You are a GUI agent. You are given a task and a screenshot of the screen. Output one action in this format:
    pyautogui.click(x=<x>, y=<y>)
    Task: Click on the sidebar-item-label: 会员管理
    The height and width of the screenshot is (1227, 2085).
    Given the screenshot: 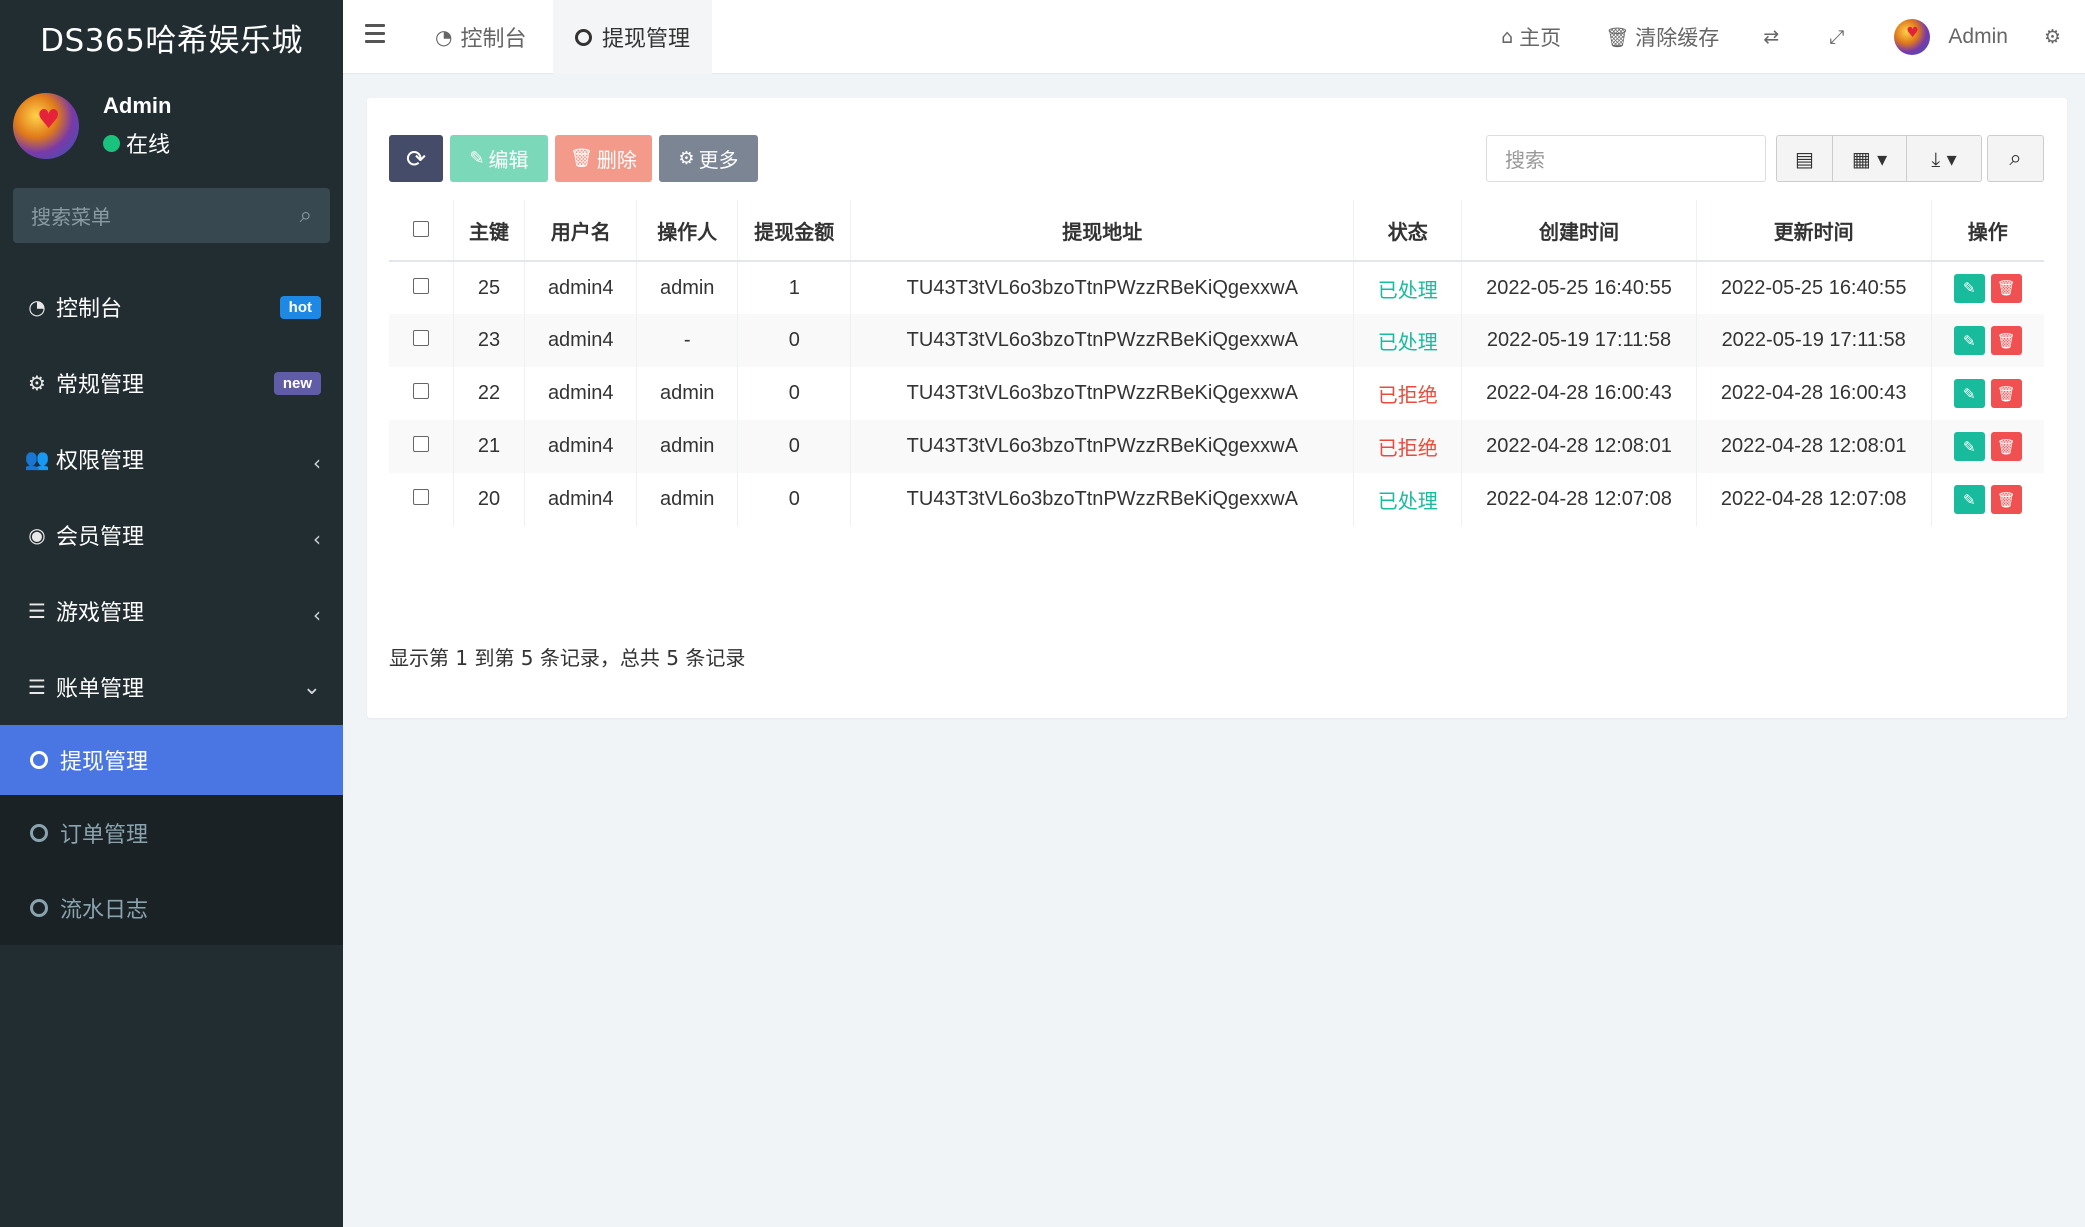 What is the action you would take?
    pyautogui.click(x=100, y=537)
    